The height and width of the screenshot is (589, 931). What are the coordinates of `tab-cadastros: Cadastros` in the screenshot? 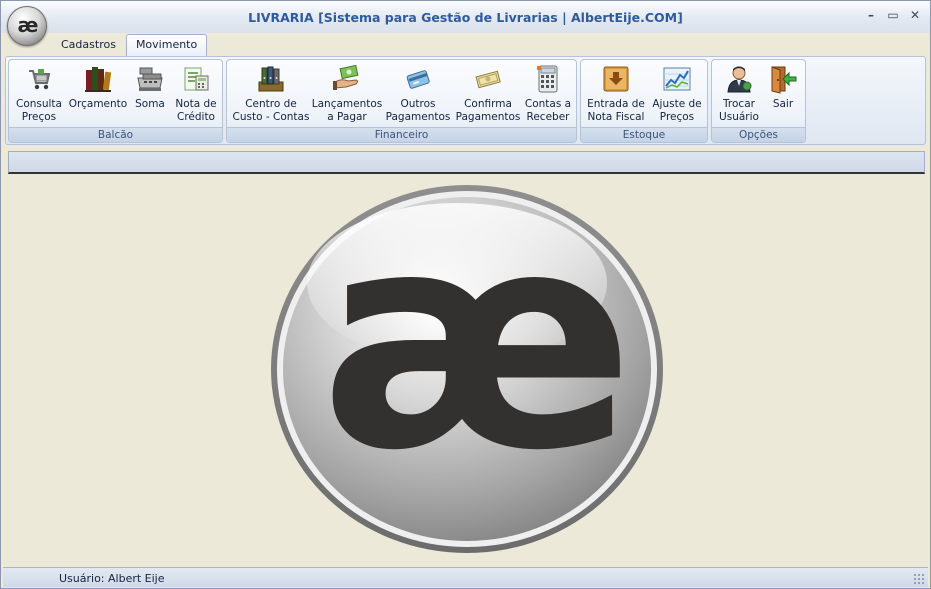 It's located at (88, 45).